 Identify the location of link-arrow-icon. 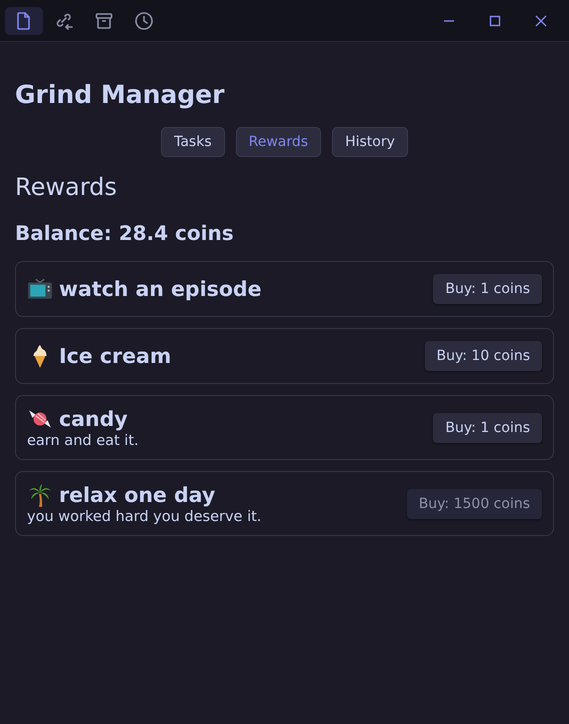
(64, 20).